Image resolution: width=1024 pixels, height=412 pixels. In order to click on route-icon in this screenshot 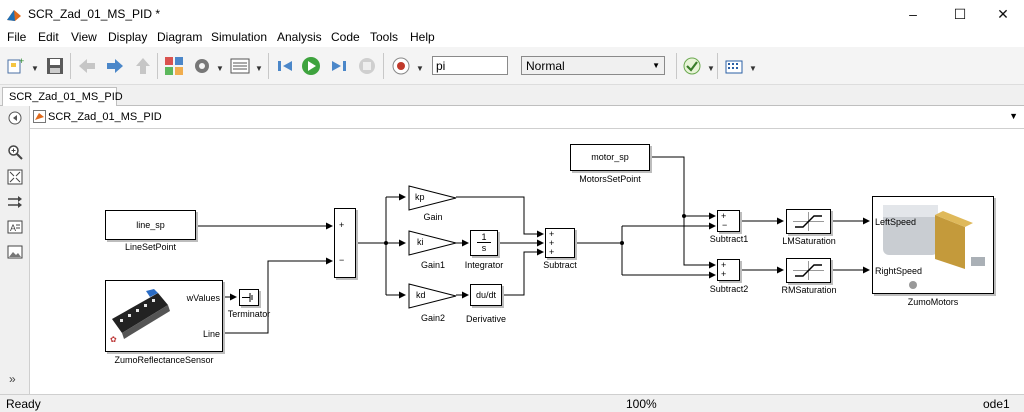, I will do `click(15, 202)`.